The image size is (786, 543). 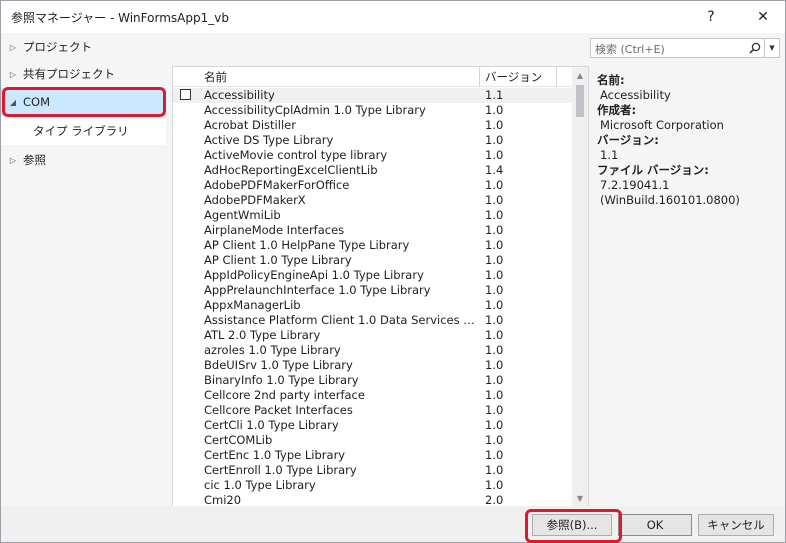 I want to click on library-name: AdobePDFMakerForOffice, so click(x=277, y=185).